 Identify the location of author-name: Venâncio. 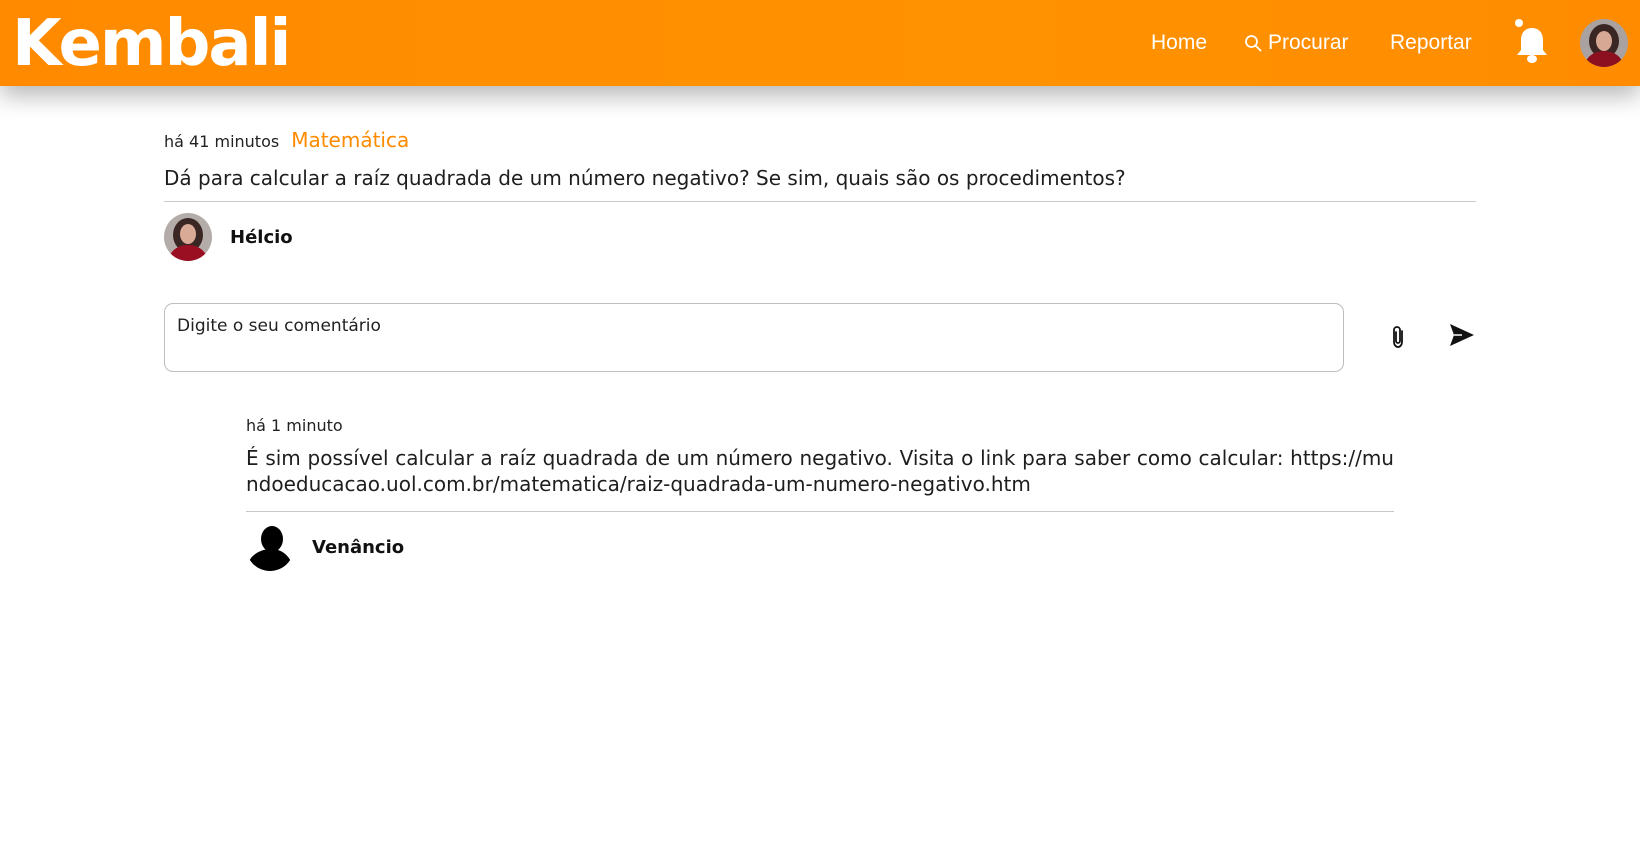
(358, 547).